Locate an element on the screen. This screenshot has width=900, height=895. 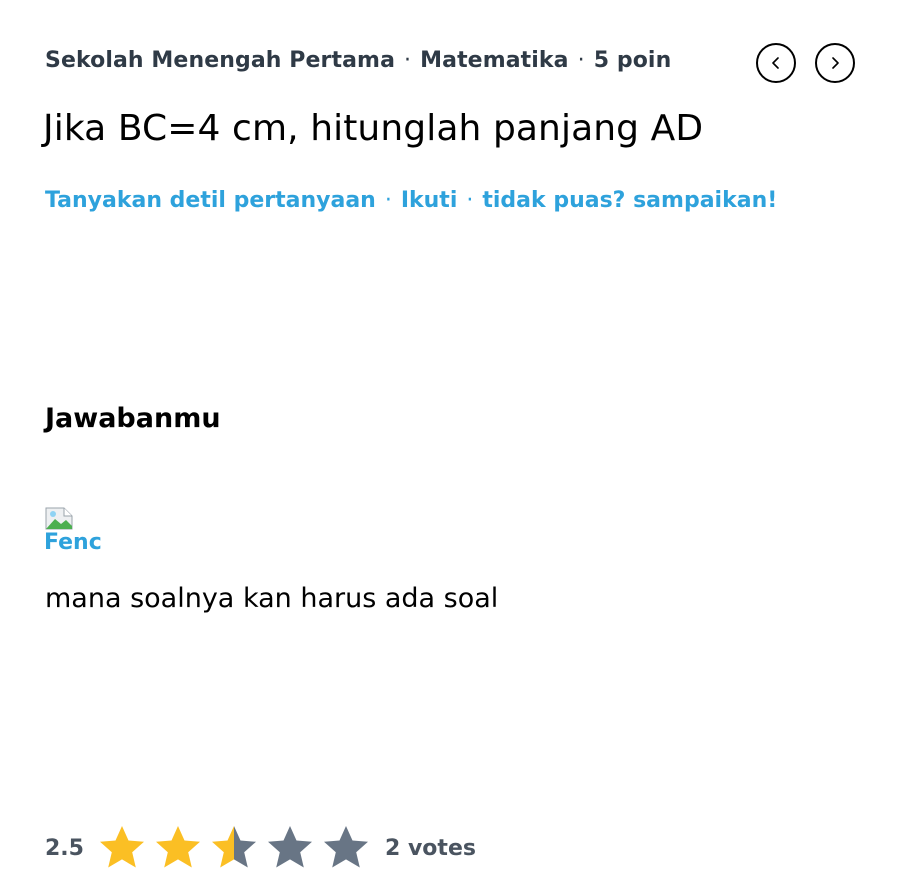
avatar: Fenc is located at coordinates (74, 533).